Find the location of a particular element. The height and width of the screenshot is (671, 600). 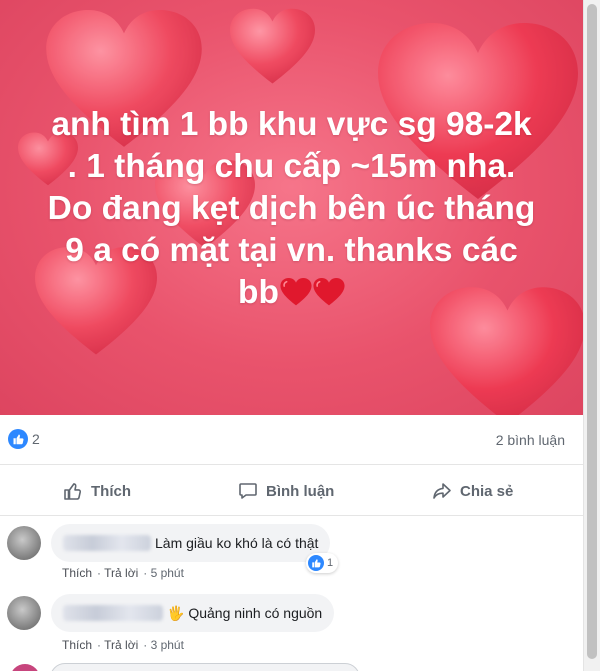

post-text-line-last: bb is located at coordinates (291, 293).